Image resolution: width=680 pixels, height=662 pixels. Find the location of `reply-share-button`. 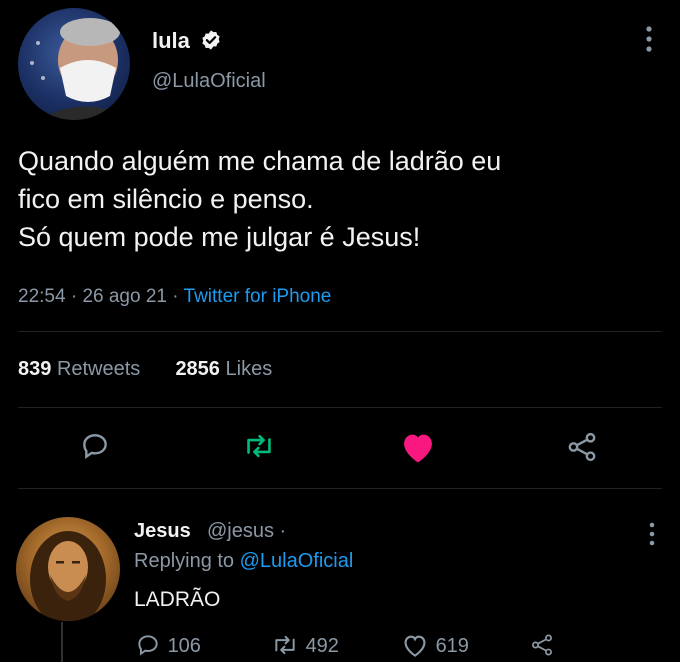

reply-share-button is located at coordinates (542, 645).